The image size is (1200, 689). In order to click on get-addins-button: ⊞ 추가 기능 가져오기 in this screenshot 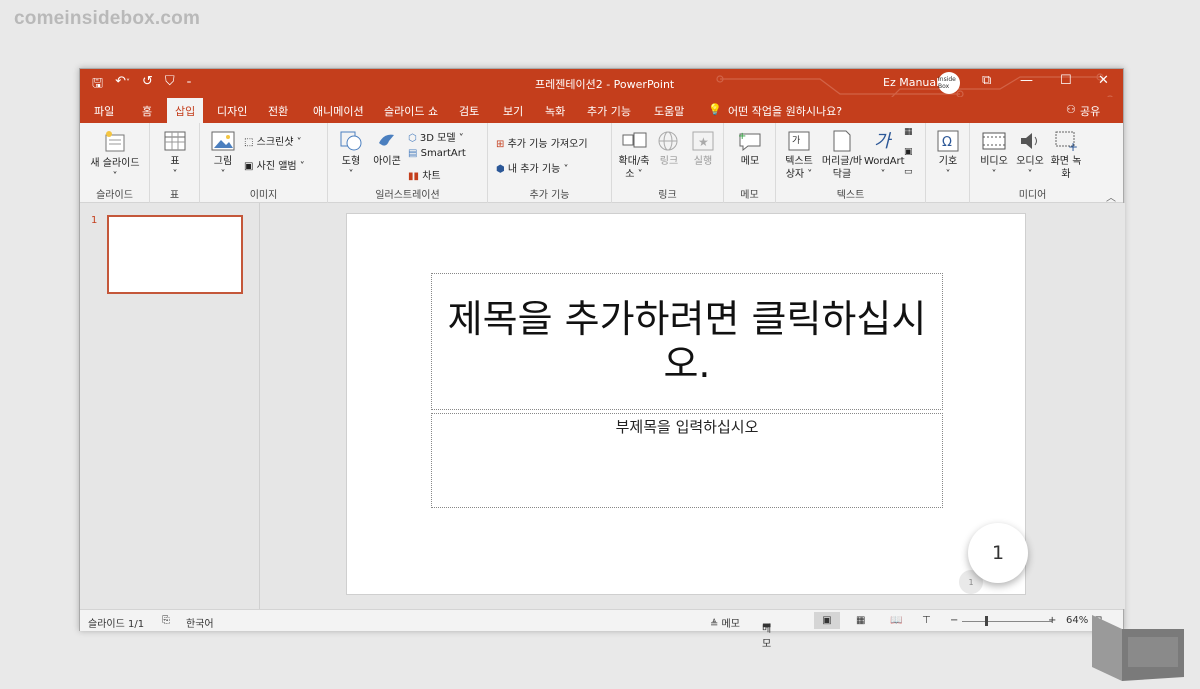, I will do `click(542, 142)`.